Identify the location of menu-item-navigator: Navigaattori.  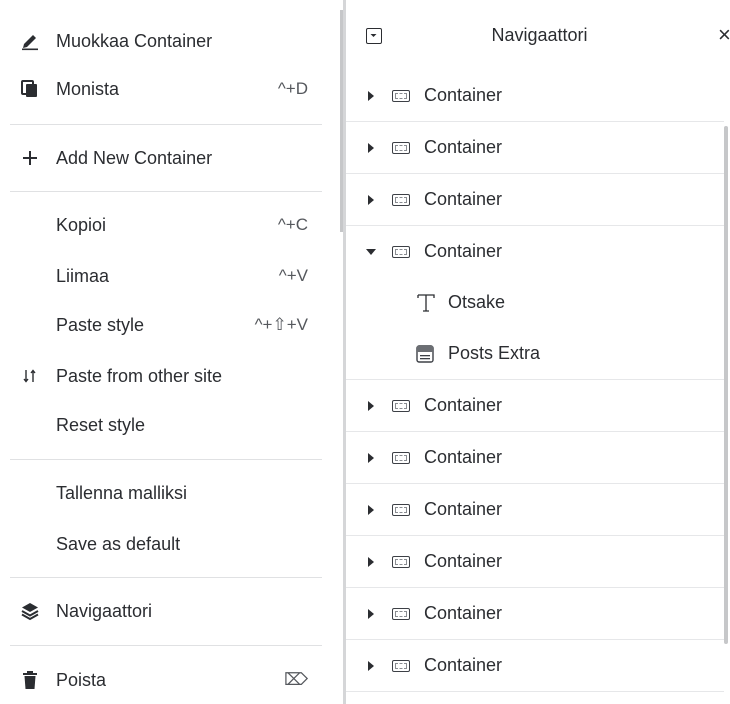
(161, 611).